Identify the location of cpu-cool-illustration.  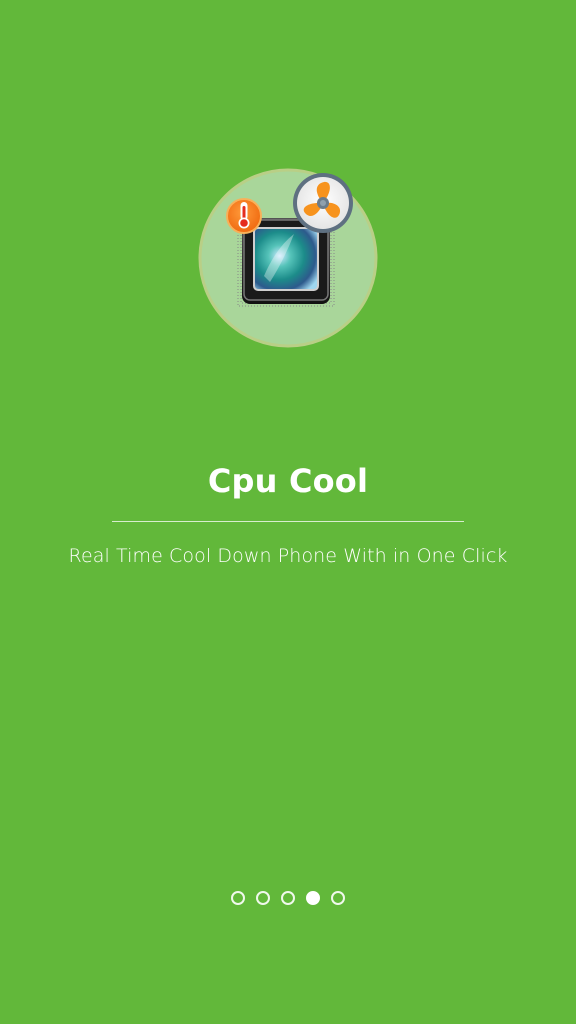
(288, 258).